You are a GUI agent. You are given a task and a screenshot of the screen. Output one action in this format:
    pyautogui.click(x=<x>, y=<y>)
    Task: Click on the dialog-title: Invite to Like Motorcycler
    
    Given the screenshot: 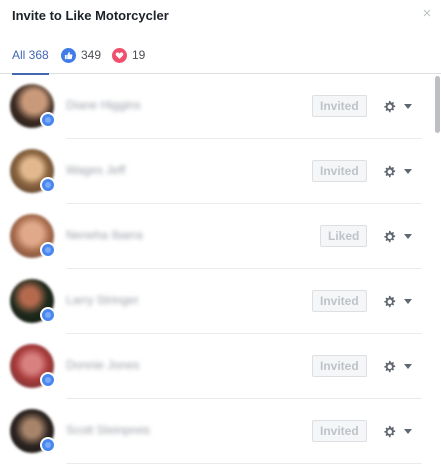 What is the action you would take?
    pyautogui.click(x=90, y=15)
    